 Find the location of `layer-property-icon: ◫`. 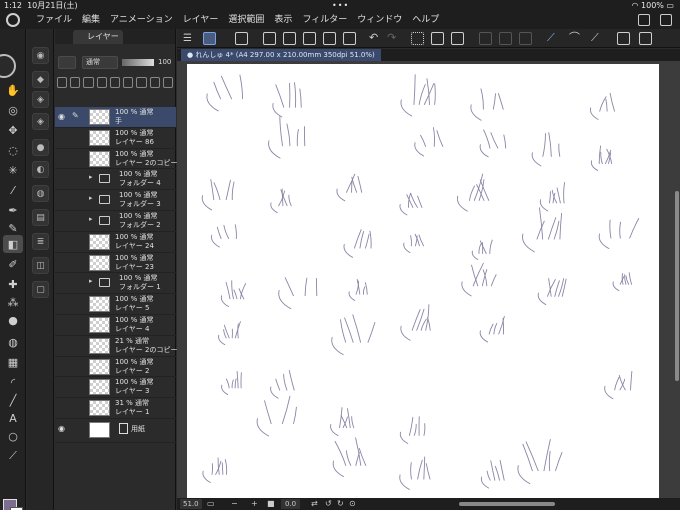

layer-property-icon: ◫ is located at coordinates (40, 265).